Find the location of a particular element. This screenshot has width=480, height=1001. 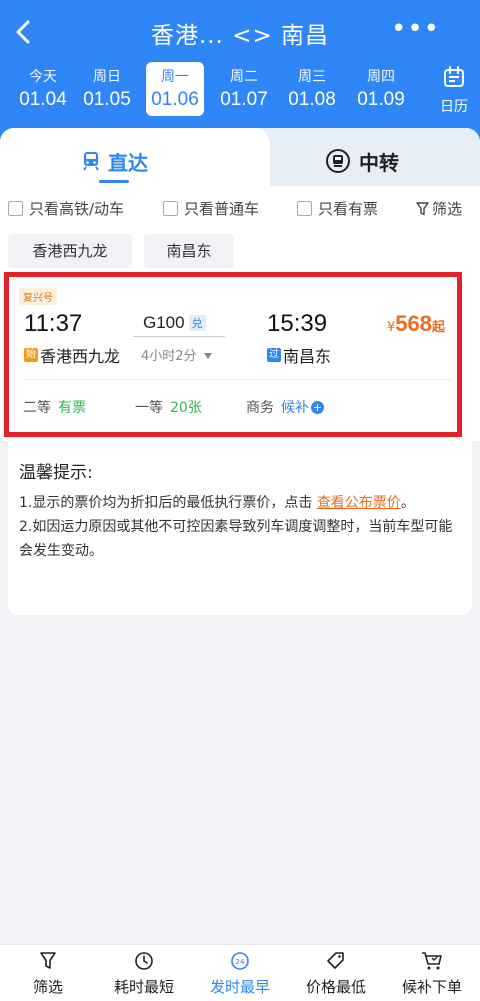

filter-regular: 只看普通车 is located at coordinates (211, 208).